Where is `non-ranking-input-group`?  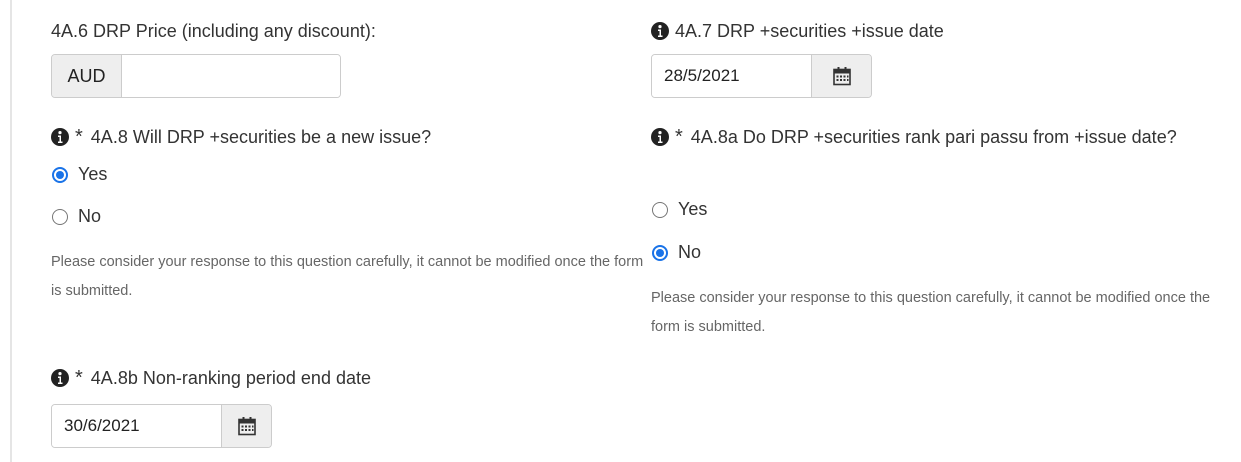
non-ranking-input-group is located at coordinates (161, 426).